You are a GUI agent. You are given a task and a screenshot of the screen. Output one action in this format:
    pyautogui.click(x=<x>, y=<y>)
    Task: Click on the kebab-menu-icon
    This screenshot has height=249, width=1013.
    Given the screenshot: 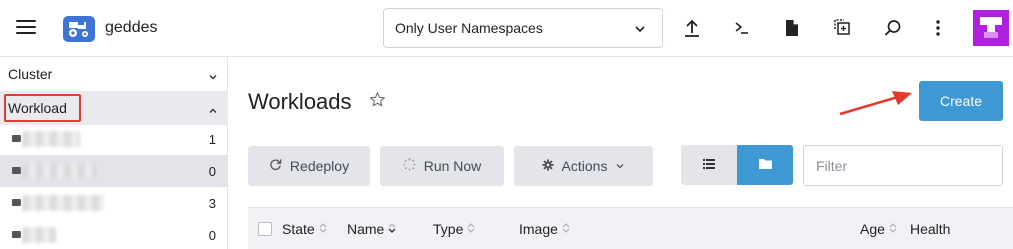 What is the action you would take?
    pyautogui.click(x=938, y=28)
    